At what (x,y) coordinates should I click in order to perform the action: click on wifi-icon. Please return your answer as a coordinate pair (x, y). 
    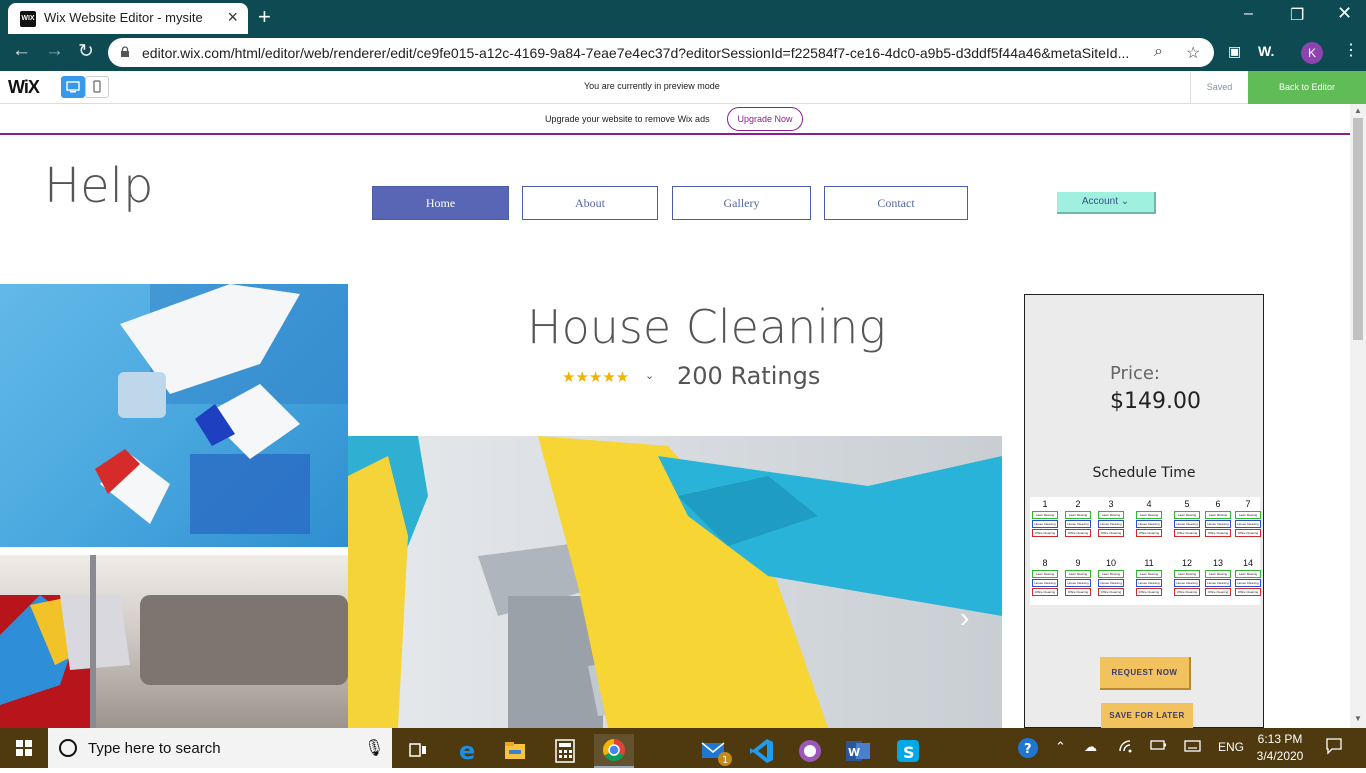
    Looking at the image, I should click on (1126, 747).